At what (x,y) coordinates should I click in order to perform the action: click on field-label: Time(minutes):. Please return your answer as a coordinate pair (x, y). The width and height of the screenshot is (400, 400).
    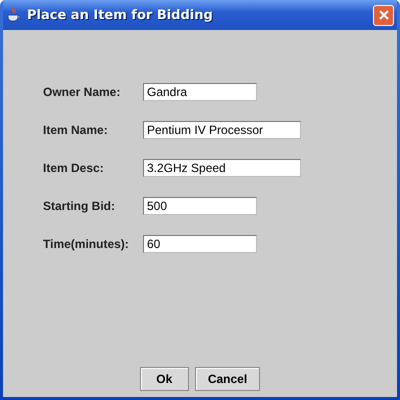
    Looking at the image, I should click on (86, 244).